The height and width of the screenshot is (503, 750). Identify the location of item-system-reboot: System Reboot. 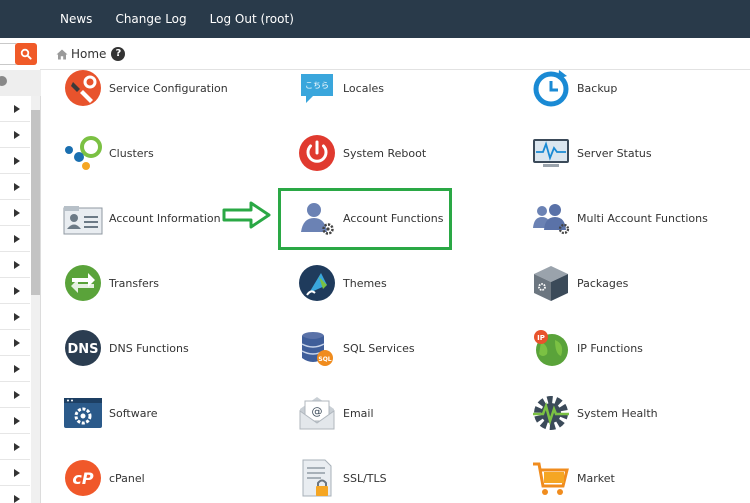
(361, 153).